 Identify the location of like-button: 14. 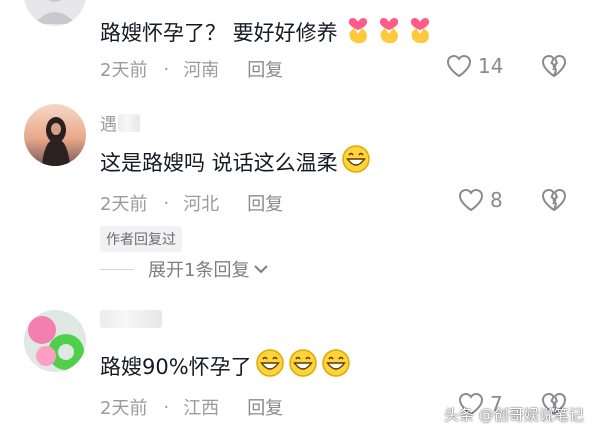
(474, 66).